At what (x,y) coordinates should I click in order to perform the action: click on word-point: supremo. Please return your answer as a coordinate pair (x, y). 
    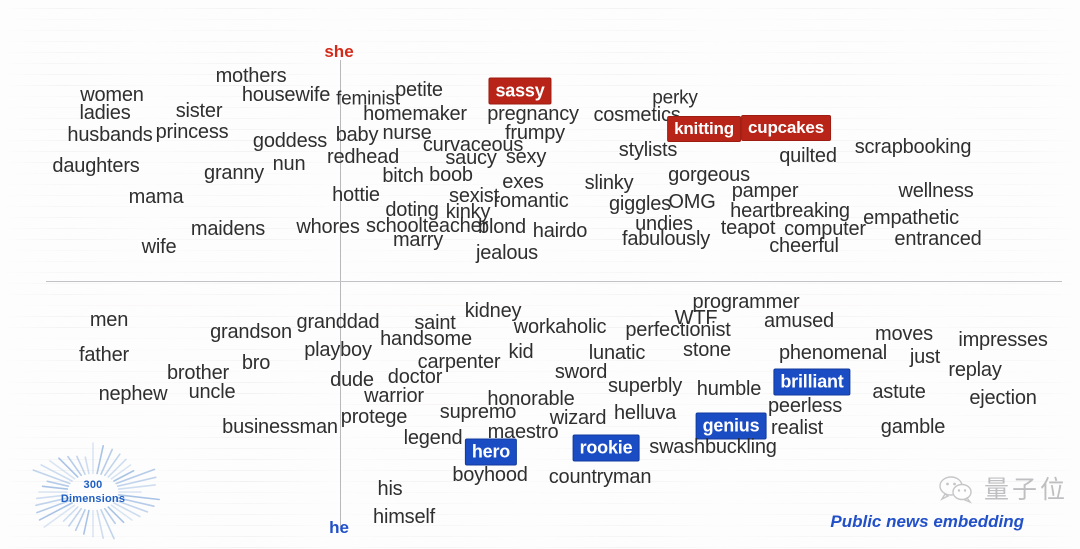
    Looking at the image, I should click on (478, 412).